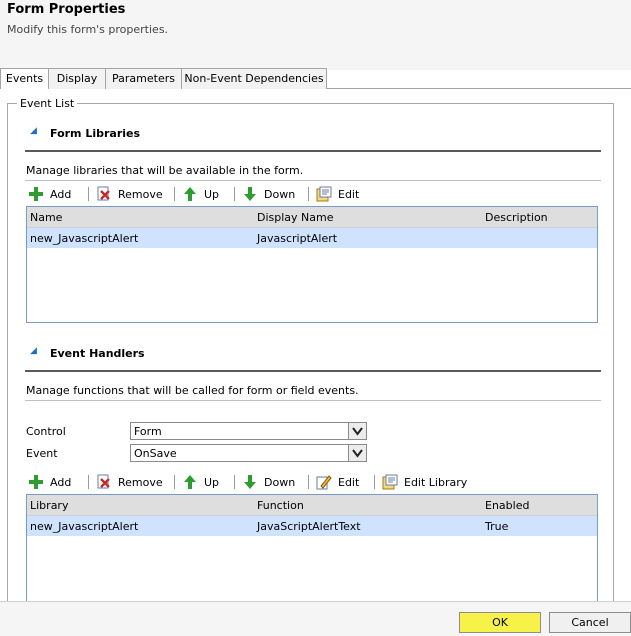 The height and width of the screenshot is (636, 631). Describe the element at coordinates (84, 238) in the screenshot. I see `library-name-cell: new_JavascriptAlert` at that location.